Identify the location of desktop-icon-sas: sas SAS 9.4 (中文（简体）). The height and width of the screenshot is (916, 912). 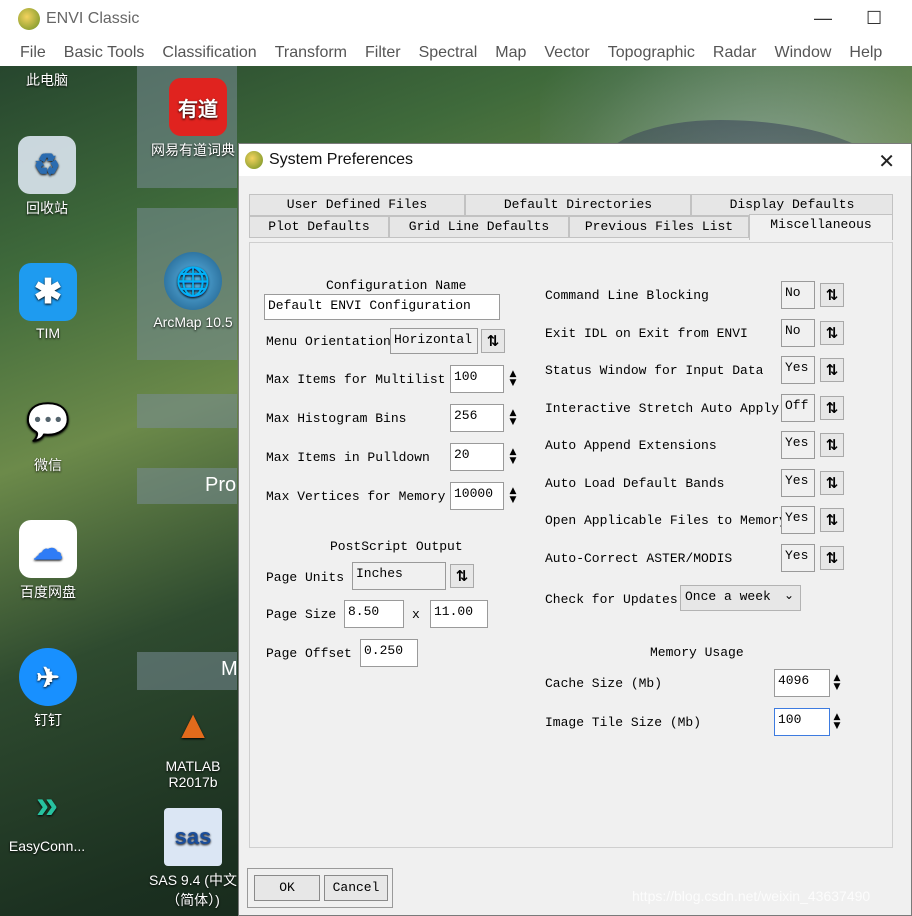
(193, 859).